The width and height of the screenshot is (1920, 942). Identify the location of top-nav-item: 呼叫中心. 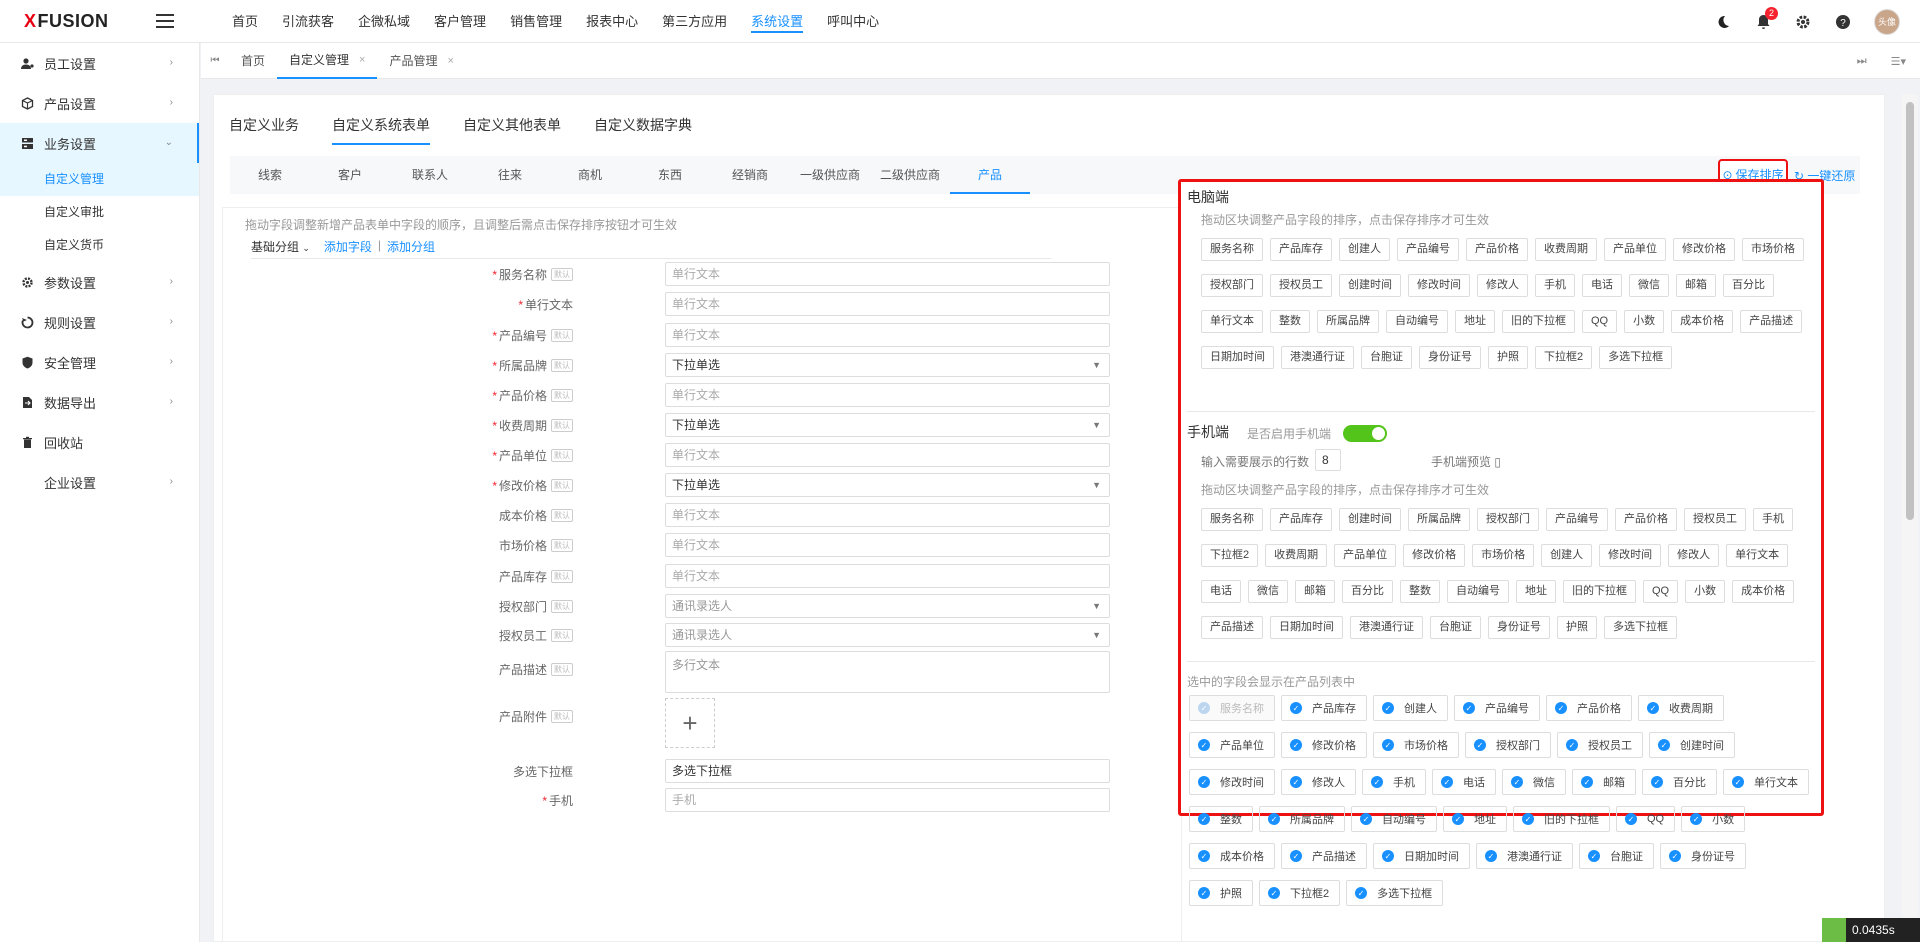
(853, 21).